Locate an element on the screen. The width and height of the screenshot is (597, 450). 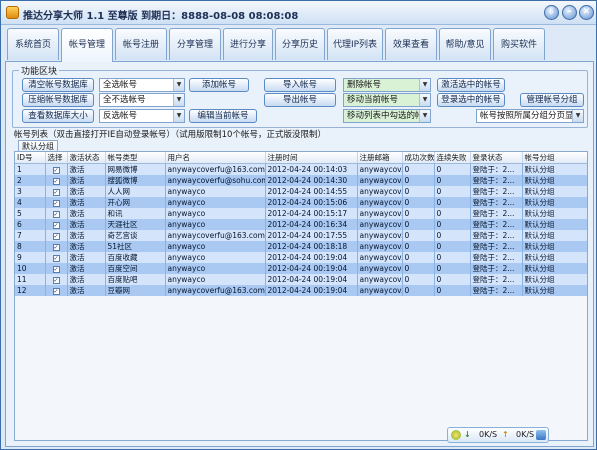
col-header-reg-time: 注册时间 is located at coordinates (311, 158).